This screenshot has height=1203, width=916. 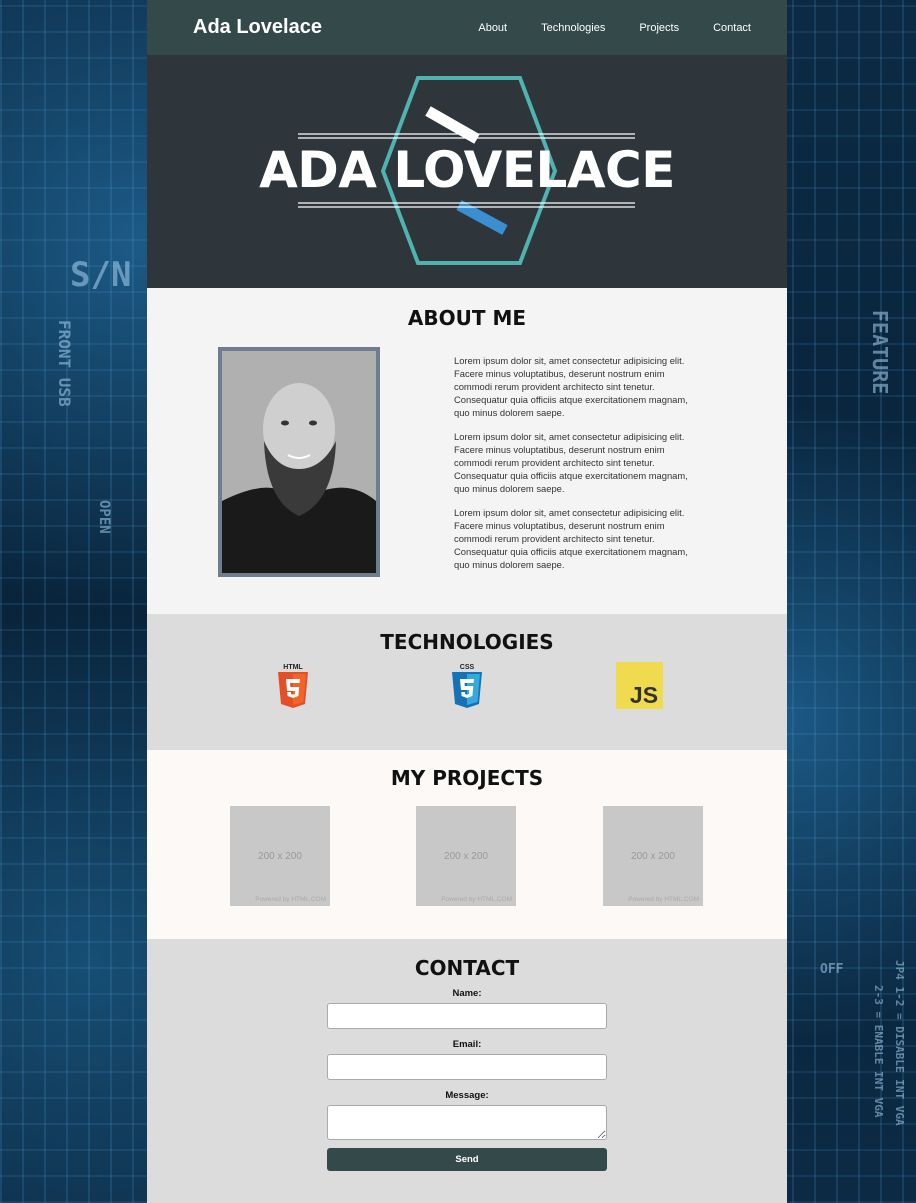 I want to click on hero-banner: ADA LOVELACE, so click(x=467, y=171).